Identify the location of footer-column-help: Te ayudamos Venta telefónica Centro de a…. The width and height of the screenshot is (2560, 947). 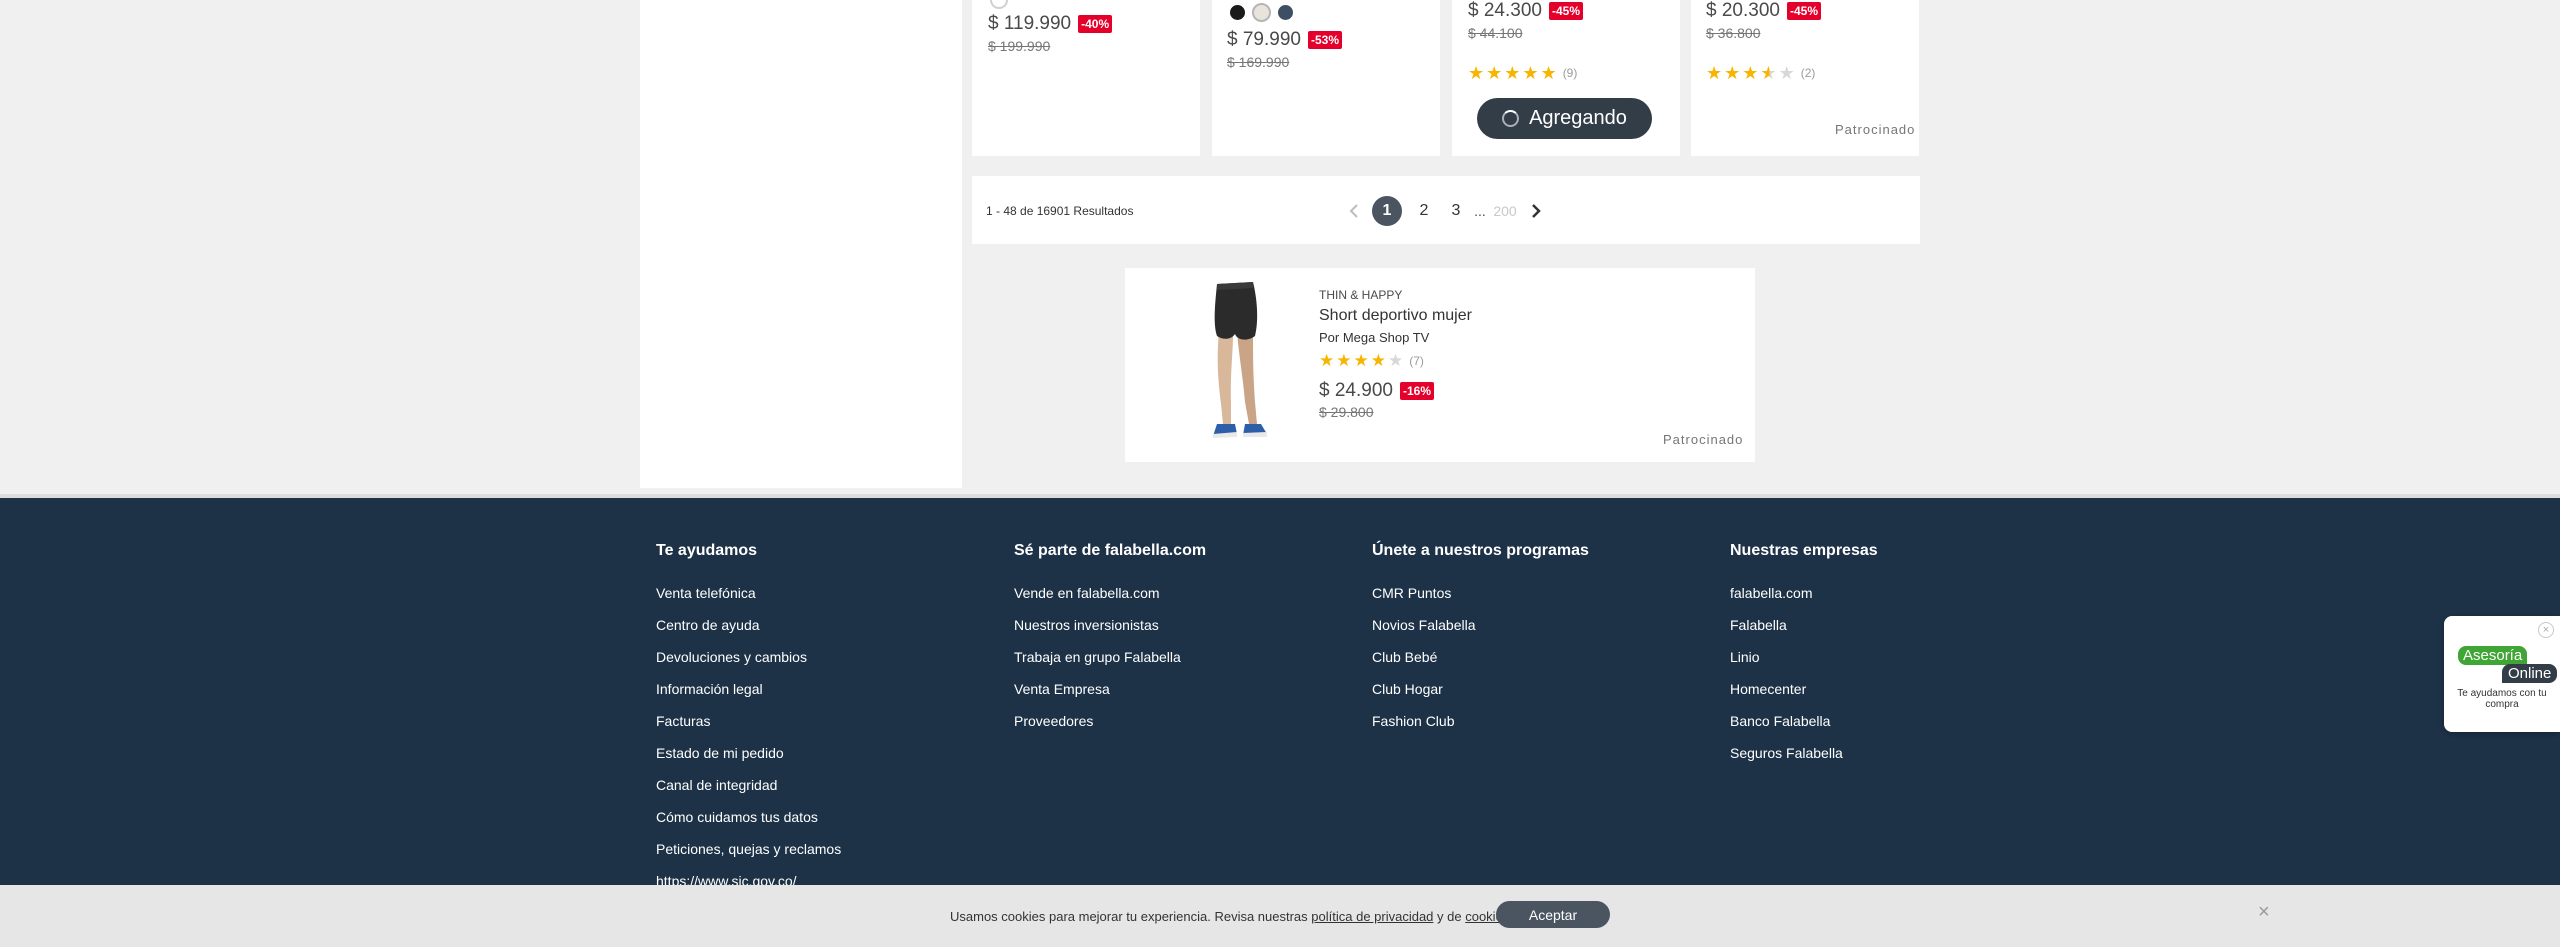
(748, 723).